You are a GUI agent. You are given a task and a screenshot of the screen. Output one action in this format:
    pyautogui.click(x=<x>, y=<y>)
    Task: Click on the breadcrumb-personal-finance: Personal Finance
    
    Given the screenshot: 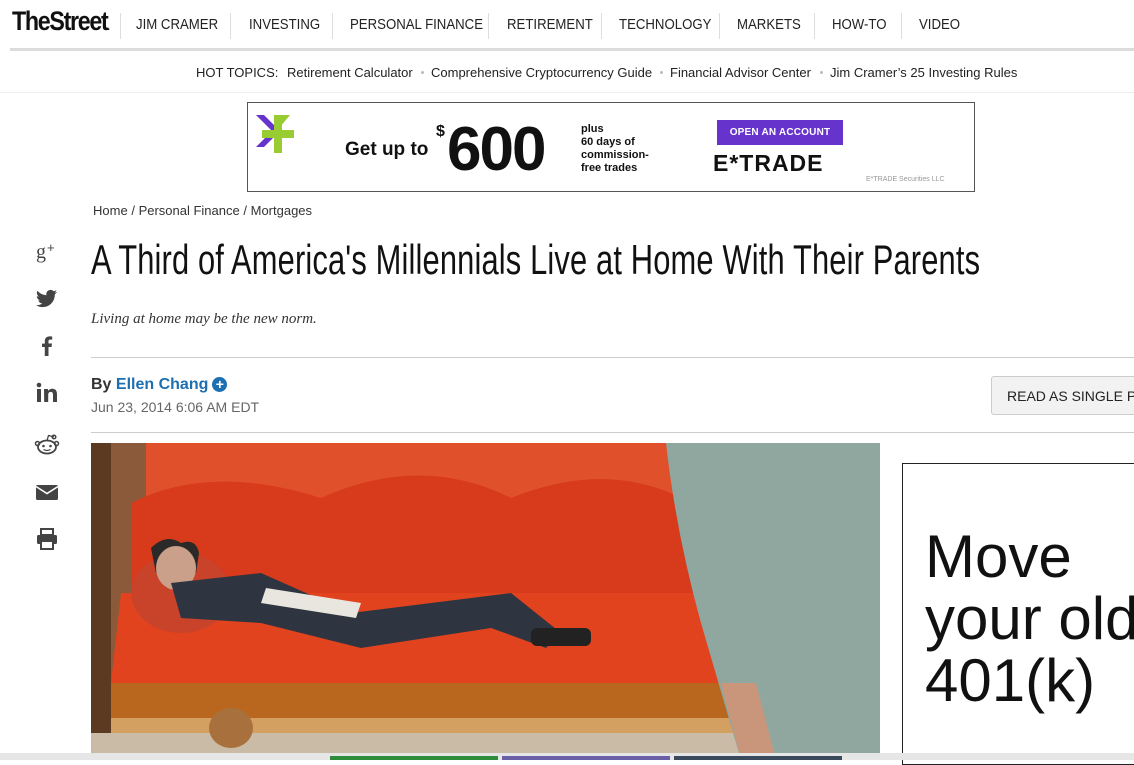 What is the action you would take?
    pyautogui.click(x=189, y=210)
    